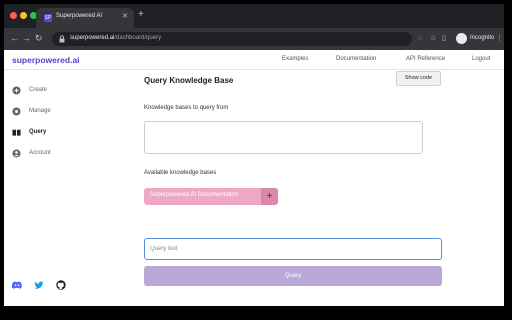 This screenshot has height=320, width=512. I want to click on browser-tab: SP Superpowered AI ✕, so click(85, 18).